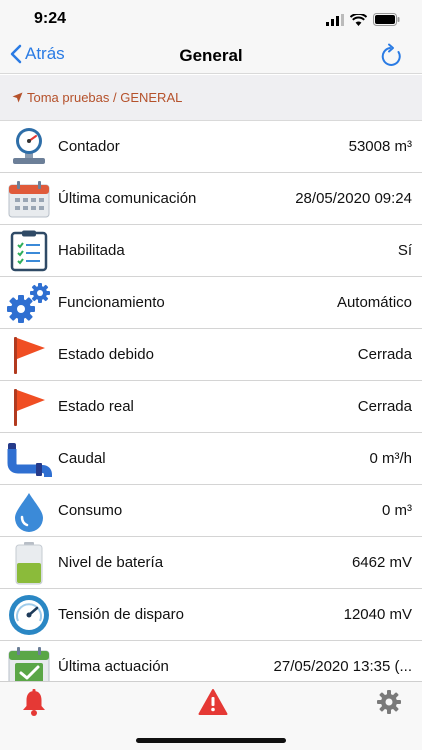 The width and height of the screenshot is (422, 750). What do you see at coordinates (211, 303) in the screenshot?
I see `list-item: Funcionamiento Automático` at bounding box center [211, 303].